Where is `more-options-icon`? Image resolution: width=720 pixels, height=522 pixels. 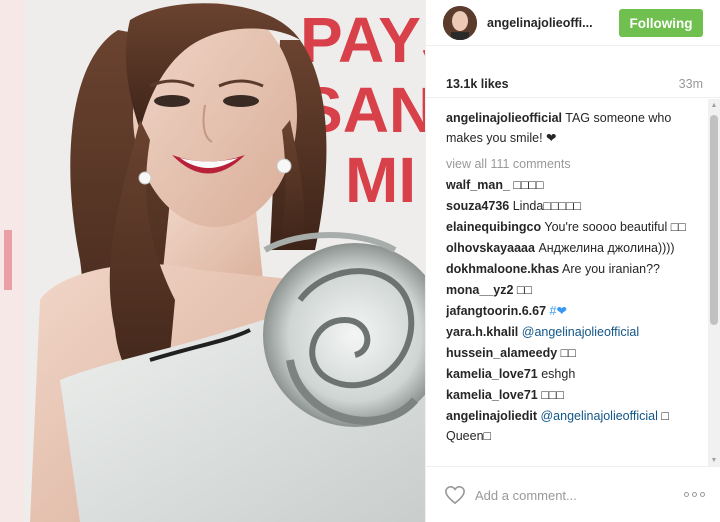 more-options-icon is located at coordinates (694, 494).